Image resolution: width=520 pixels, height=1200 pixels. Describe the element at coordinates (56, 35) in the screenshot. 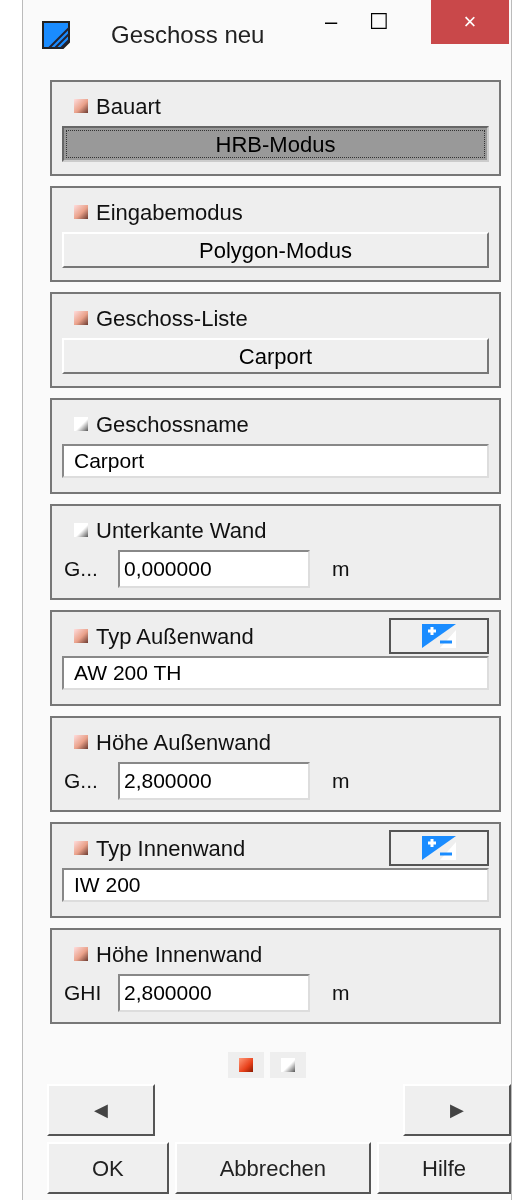

I see `app-icon` at that location.